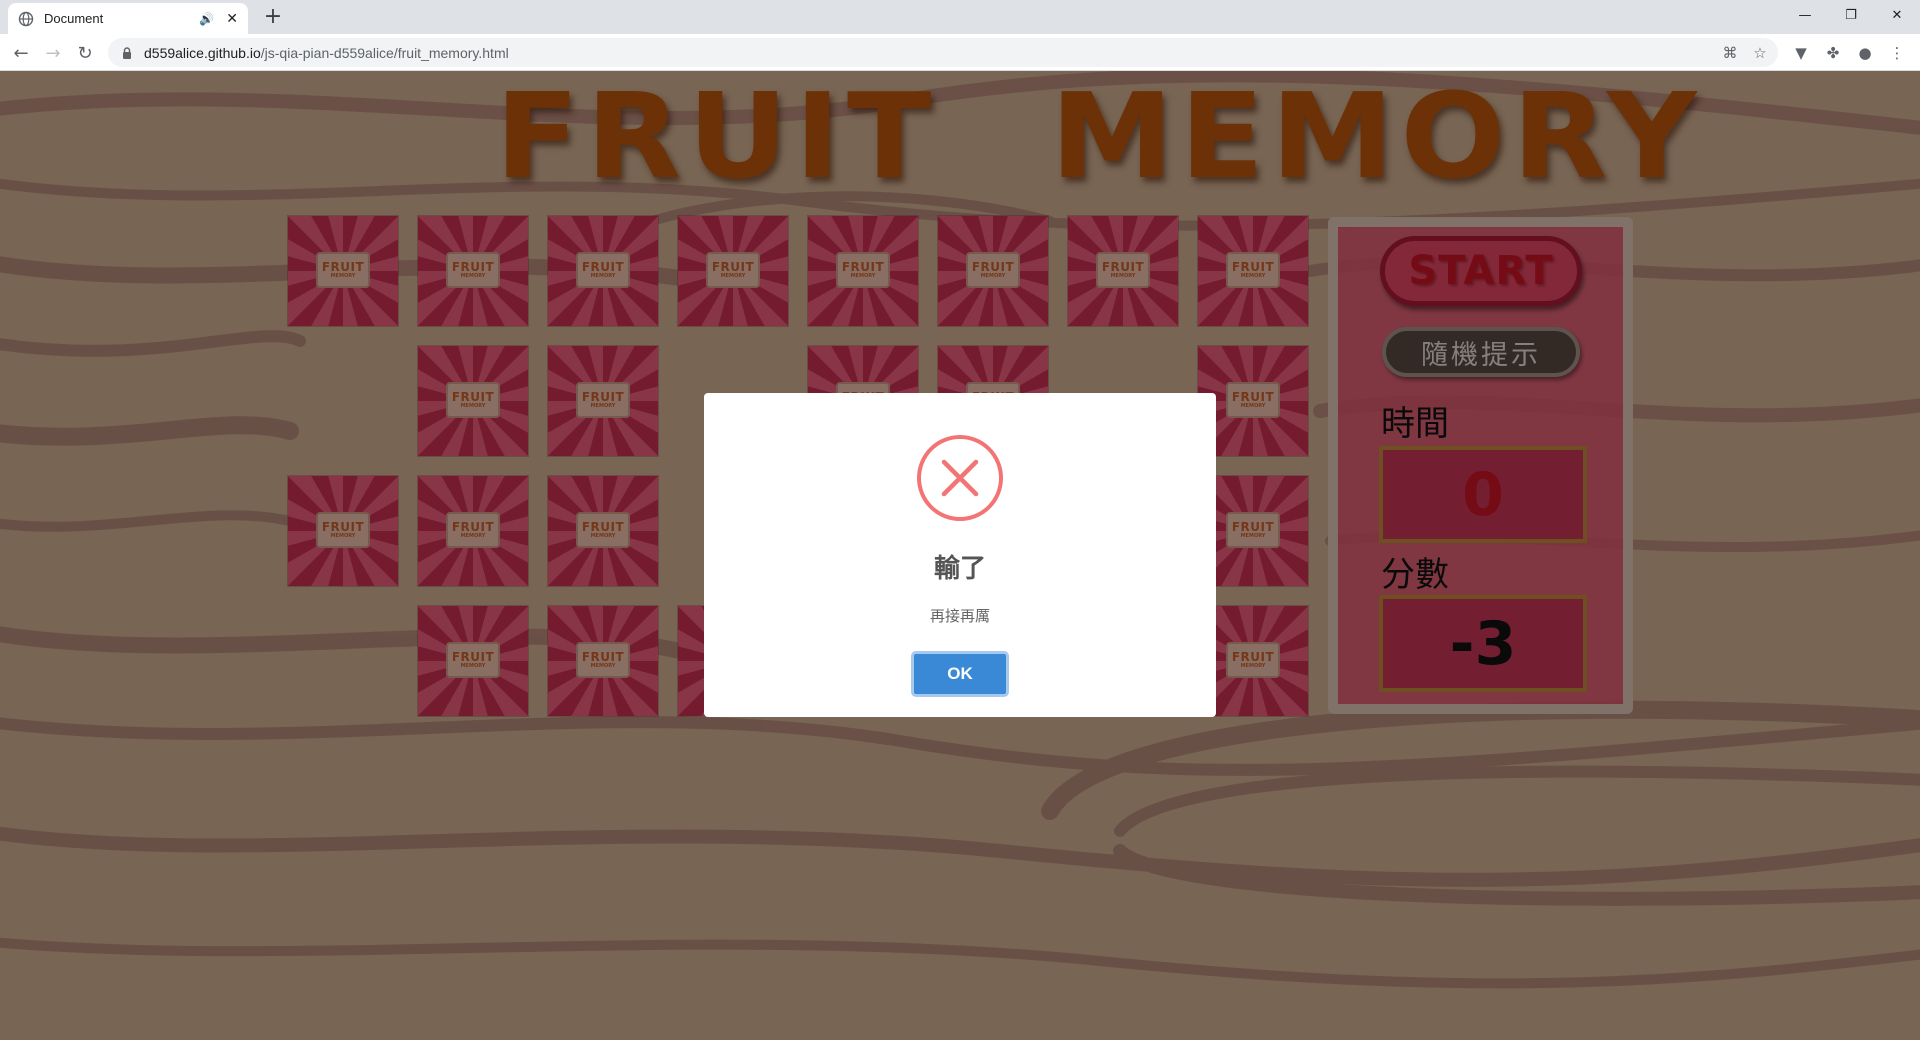 Image resolution: width=1920 pixels, height=1040 pixels. What do you see at coordinates (273, 18) in the screenshot?
I see `new-tab-icon: +` at bounding box center [273, 18].